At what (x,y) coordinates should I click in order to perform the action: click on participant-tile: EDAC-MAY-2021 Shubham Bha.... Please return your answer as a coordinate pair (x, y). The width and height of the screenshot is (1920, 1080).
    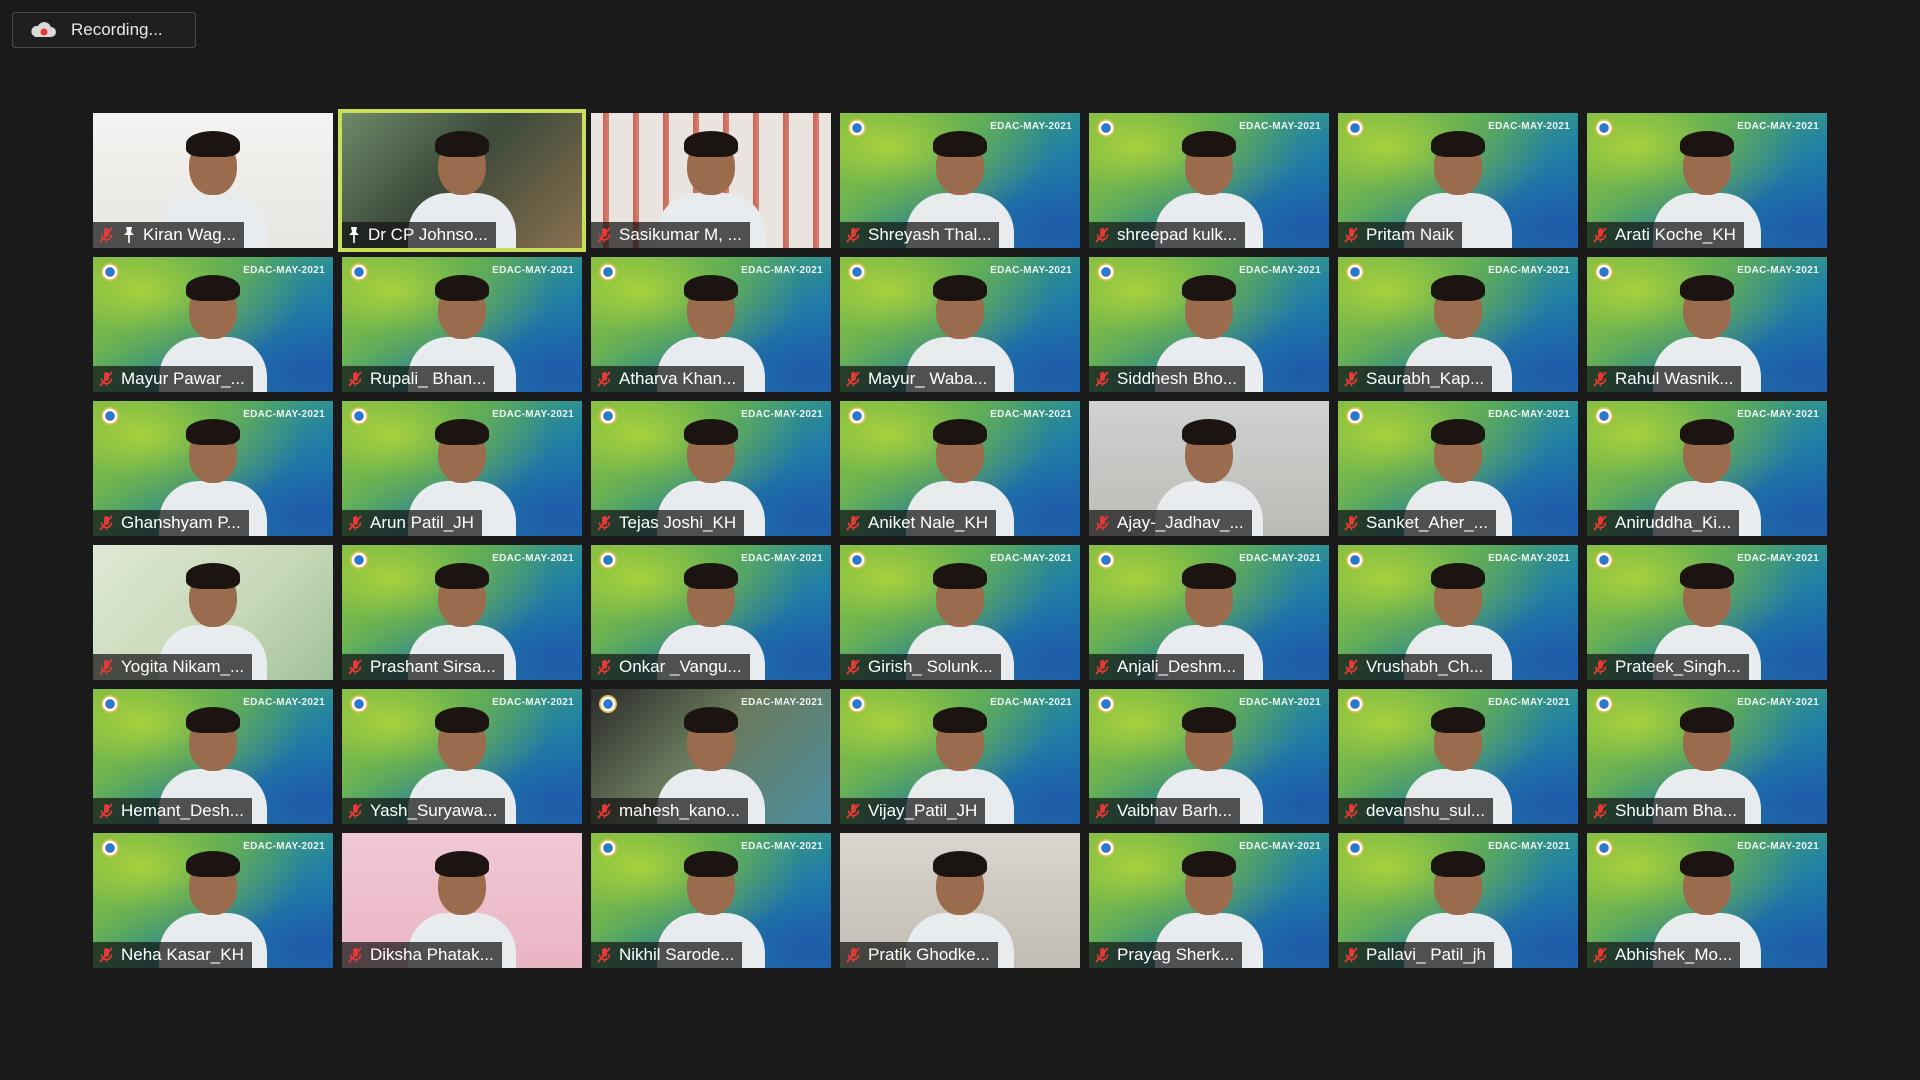
    Looking at the image, I should click on (1707, 756).